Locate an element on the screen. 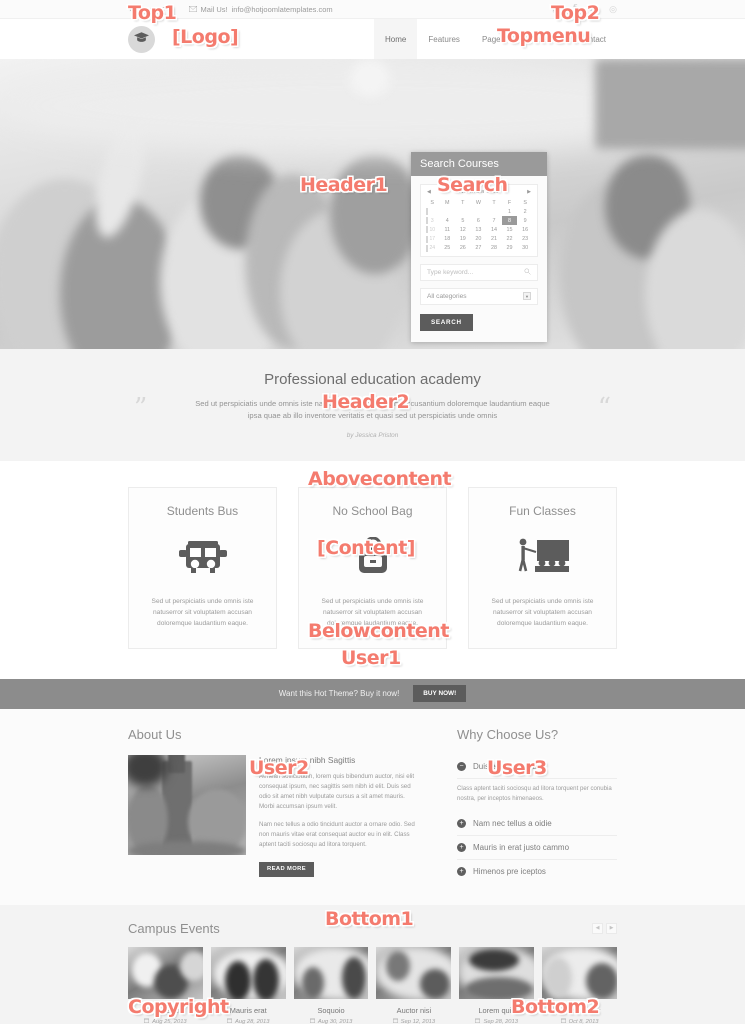 The height and width of the screenshot is (1024, 745). bus-icon is located at coordinates (202, 558).